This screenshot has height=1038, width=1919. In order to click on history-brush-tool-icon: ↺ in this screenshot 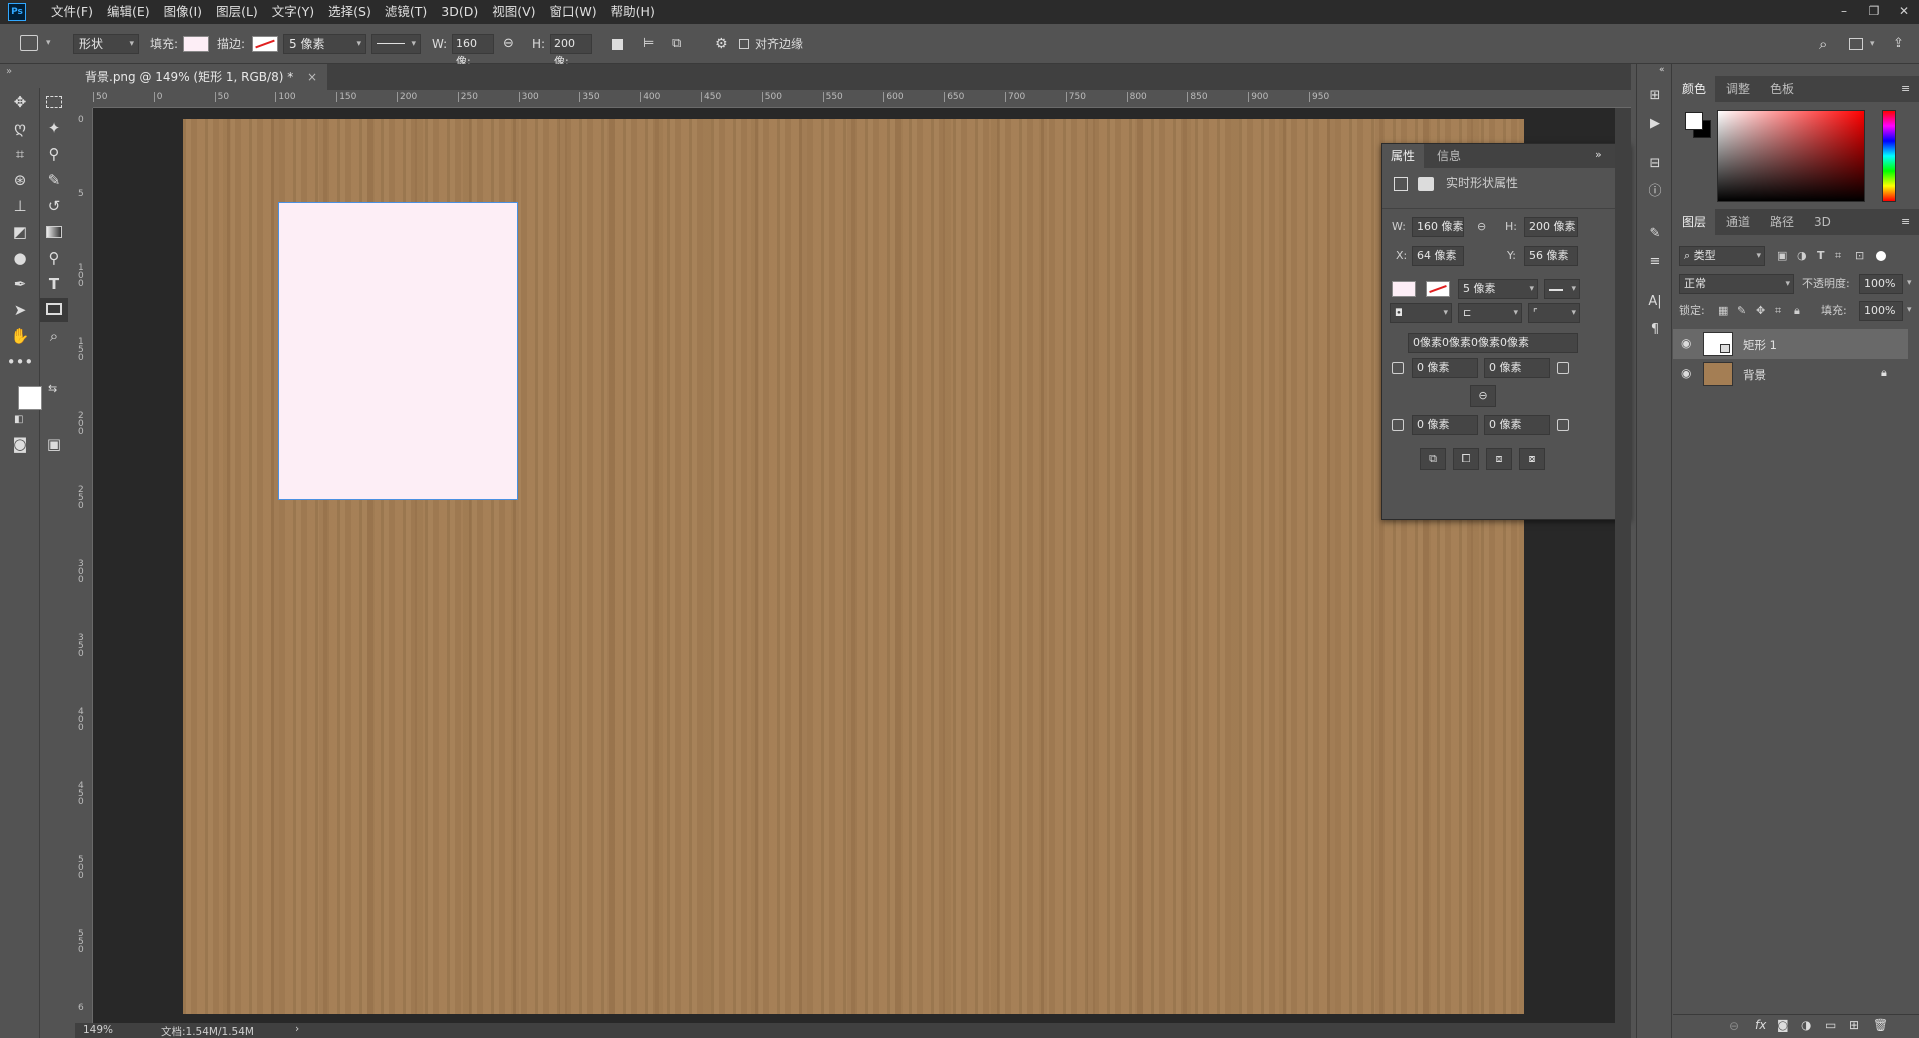, I will do `click(54, 206)`.